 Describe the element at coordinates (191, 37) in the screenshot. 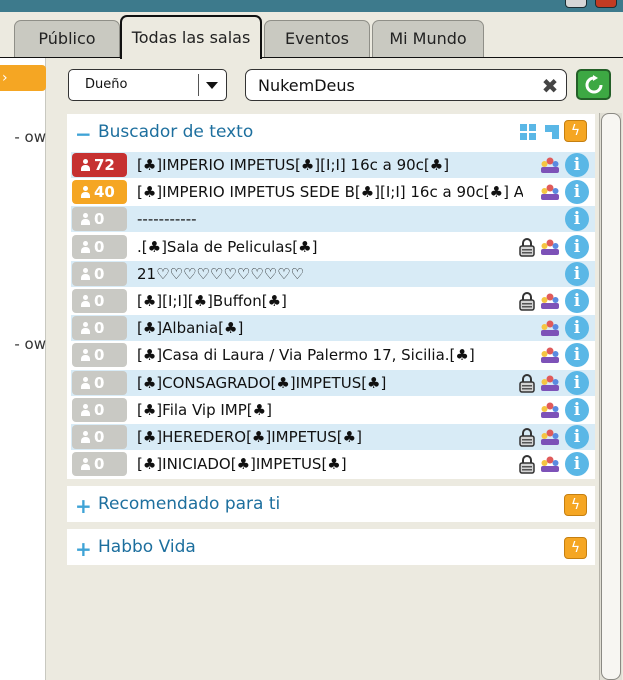

I see `tab-todas-las-salas: Todas las salas` at that location.